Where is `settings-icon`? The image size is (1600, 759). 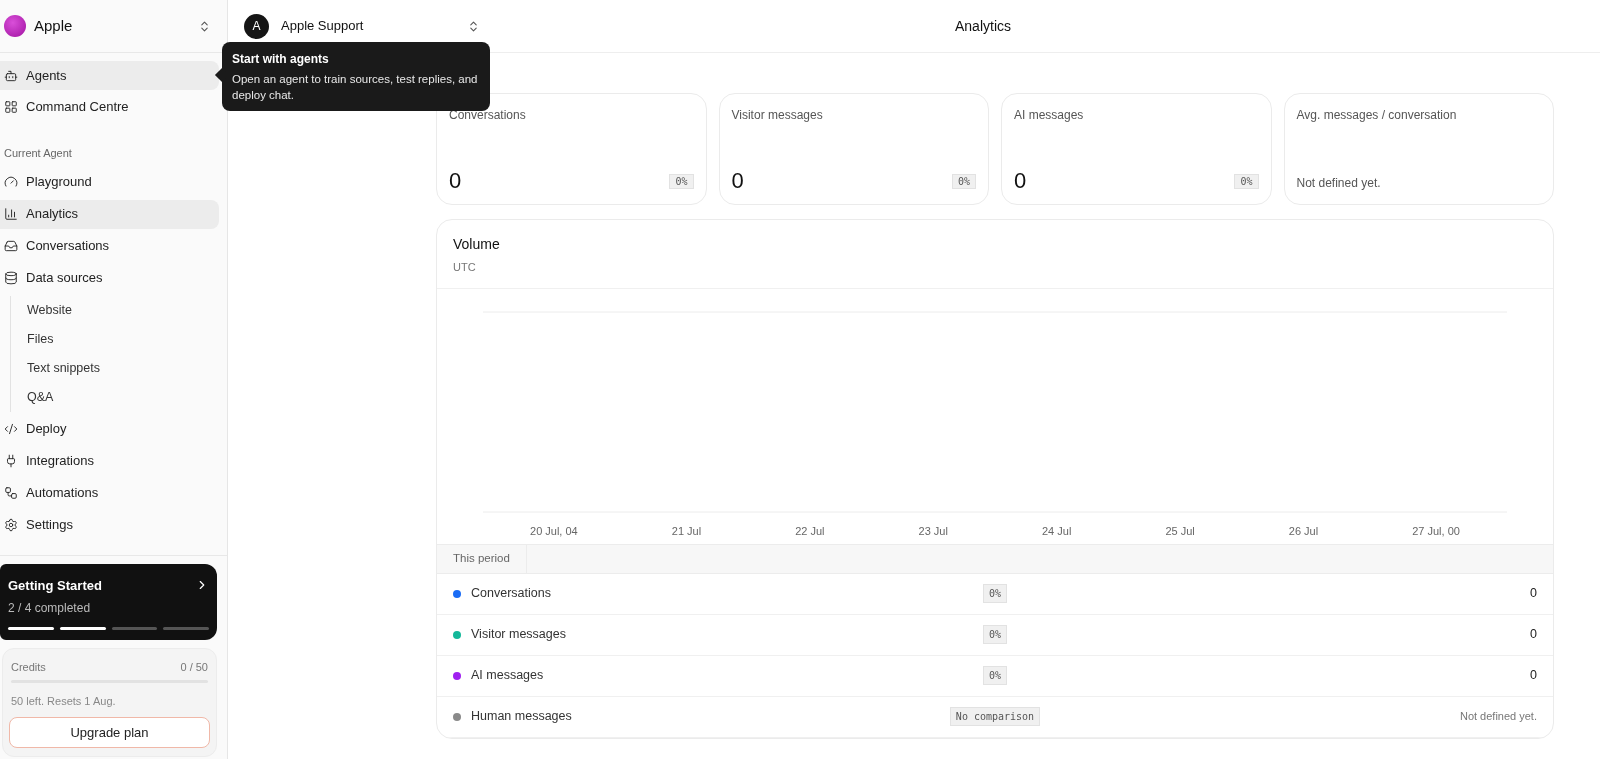 settings-icon is located at coordinates (11, 525).